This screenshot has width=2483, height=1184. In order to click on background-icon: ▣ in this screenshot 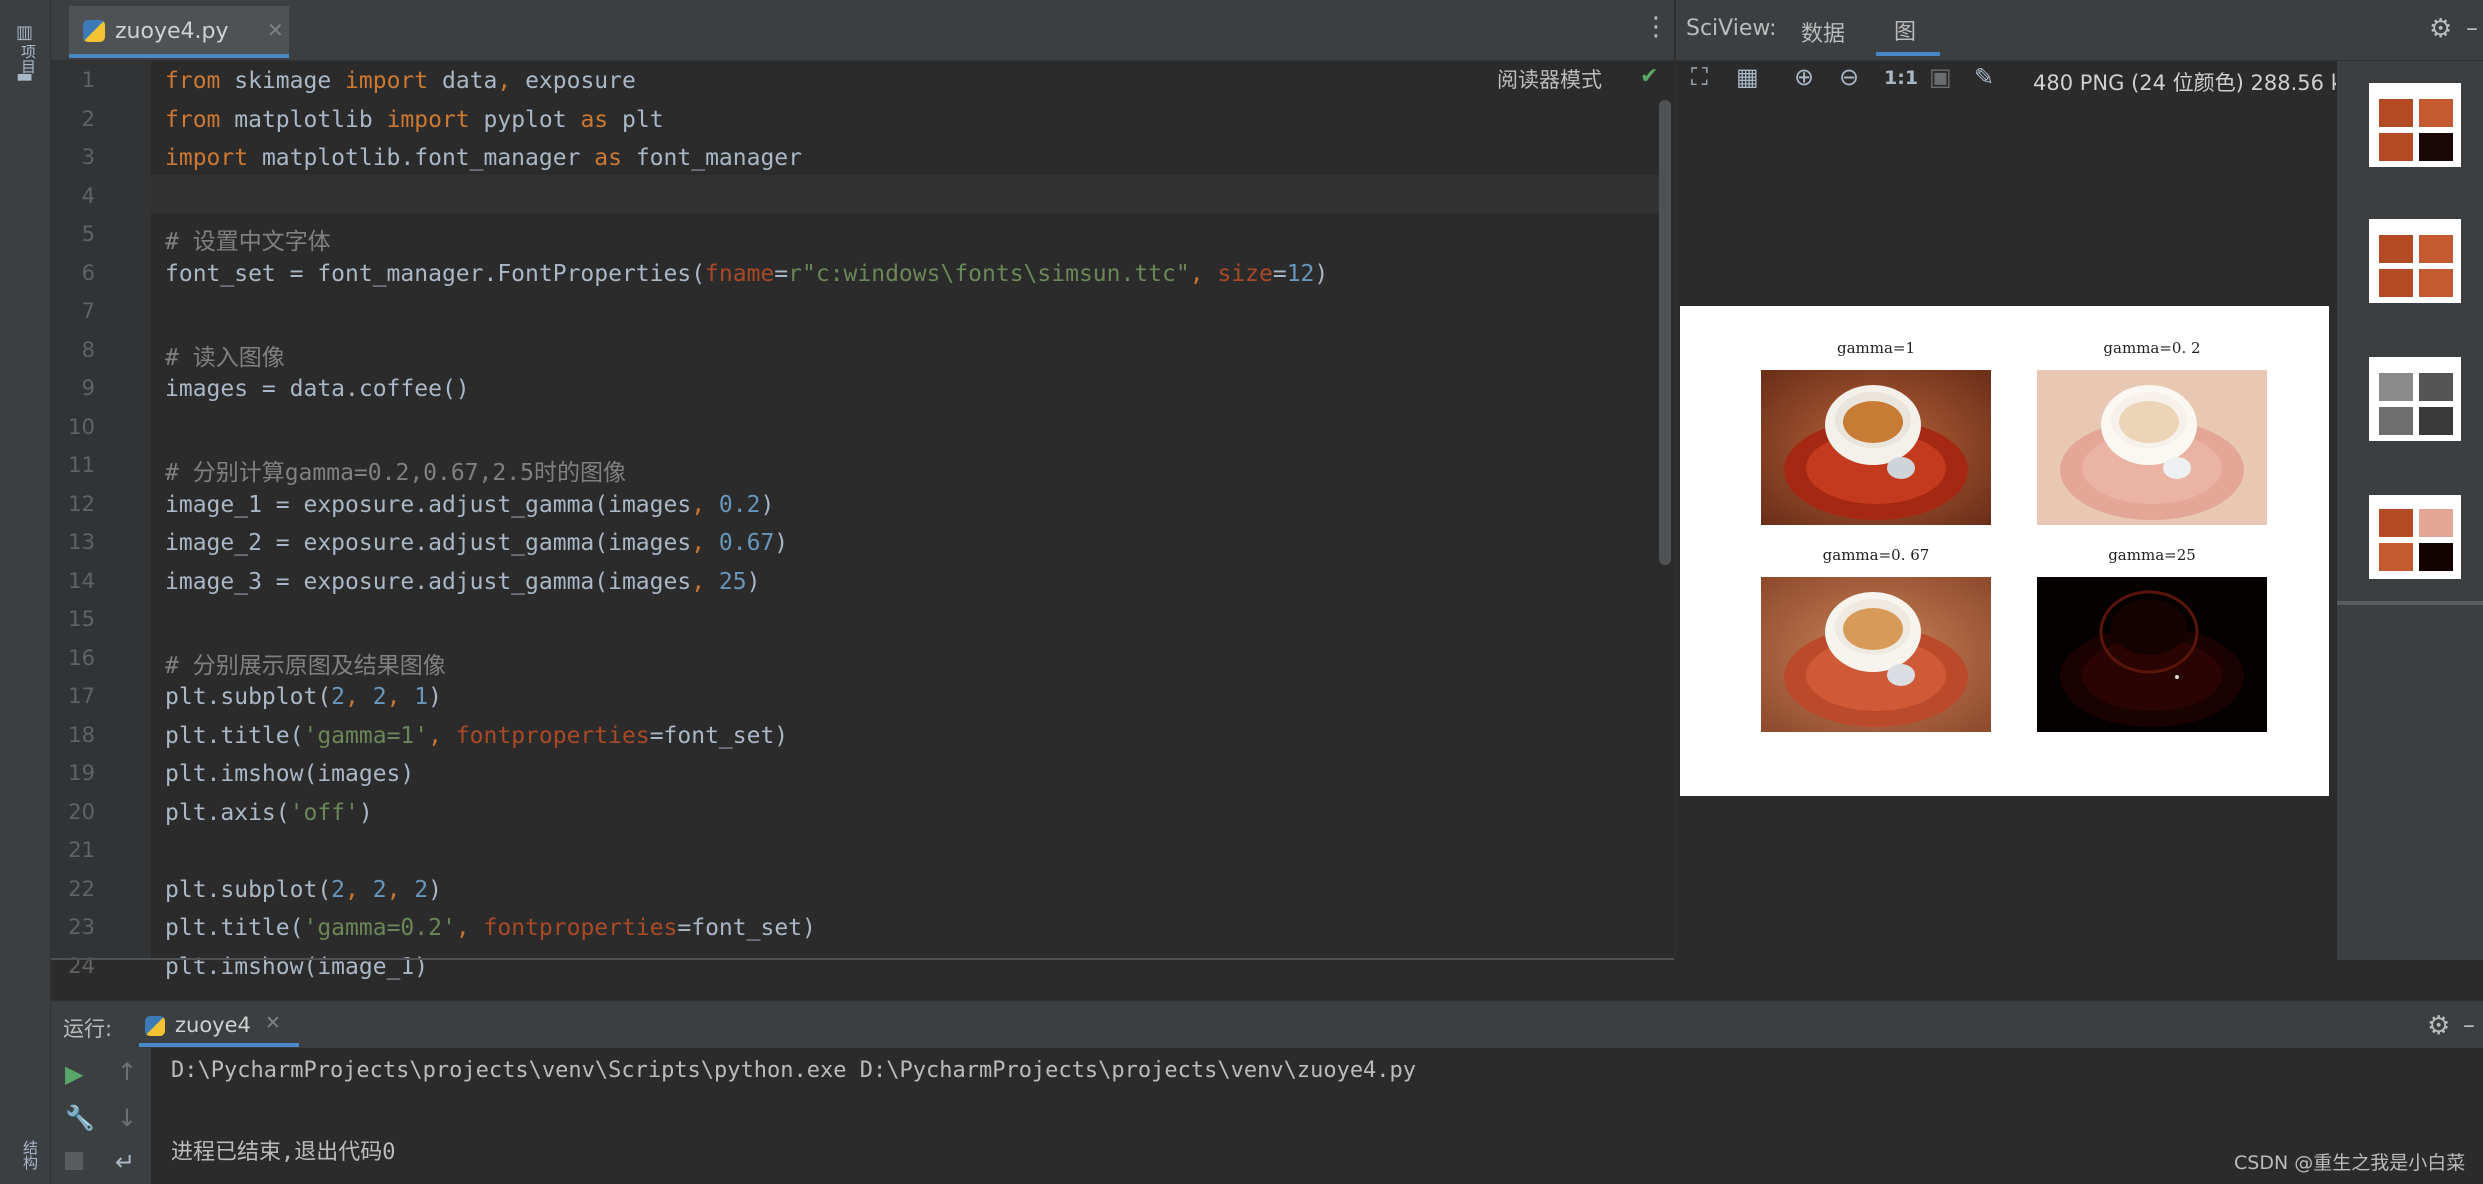, I will do `click(1940, 77)`.